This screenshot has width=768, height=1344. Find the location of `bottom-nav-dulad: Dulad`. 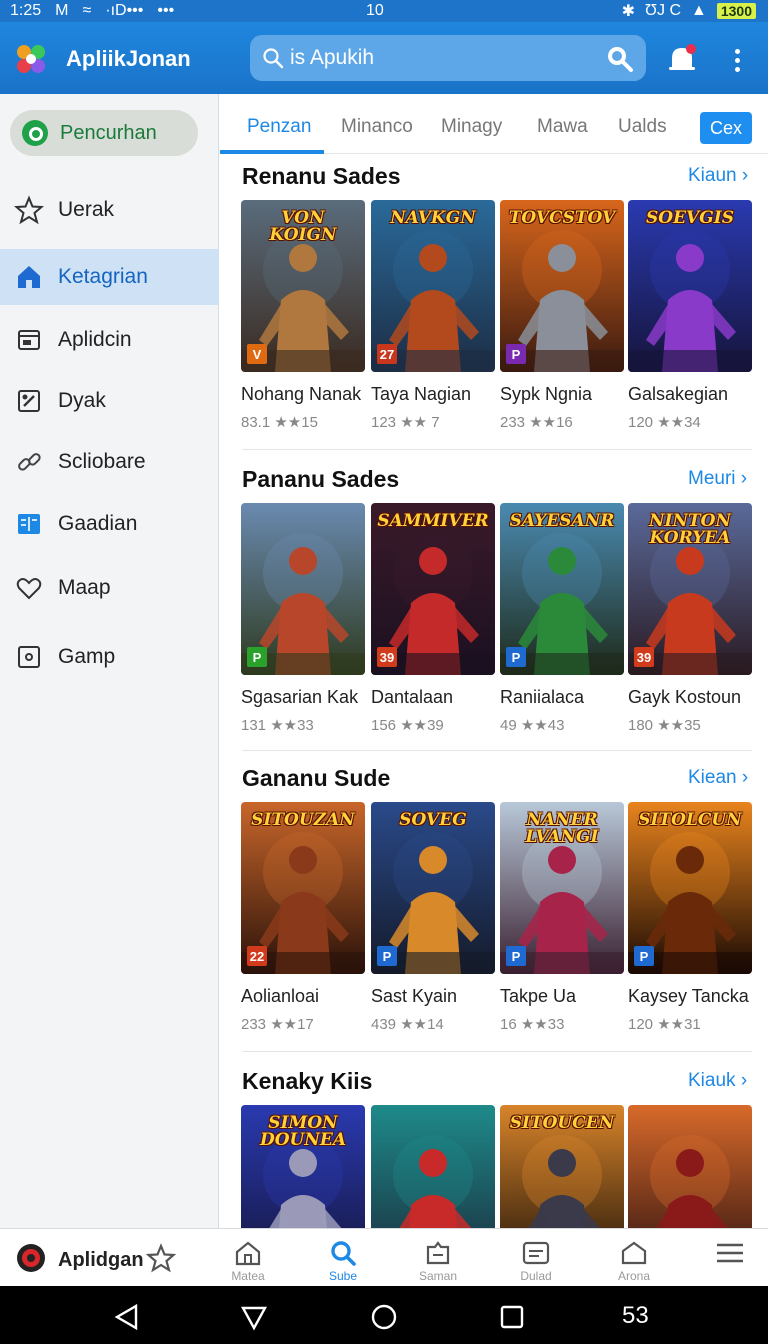

bottom-nav-dulad: Dulad is located at coordinates (536, 1262).